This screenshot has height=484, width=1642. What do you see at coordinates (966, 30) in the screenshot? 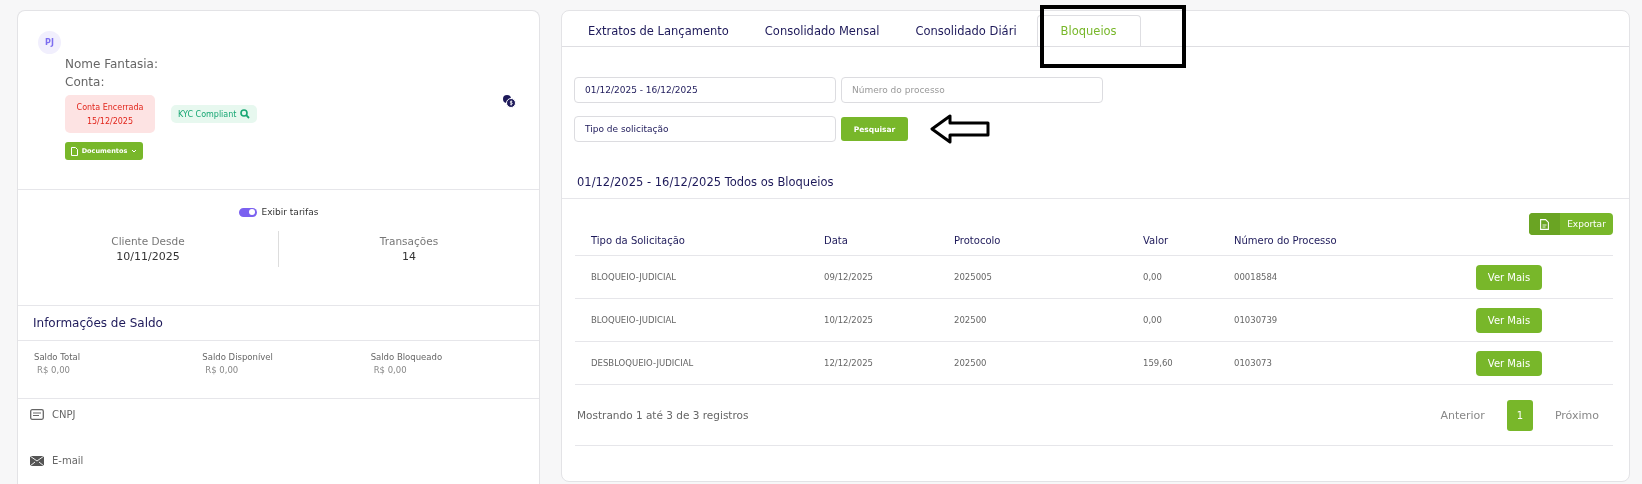
I see `tab: Consolidado Diári` at bounding box center [966, 30].